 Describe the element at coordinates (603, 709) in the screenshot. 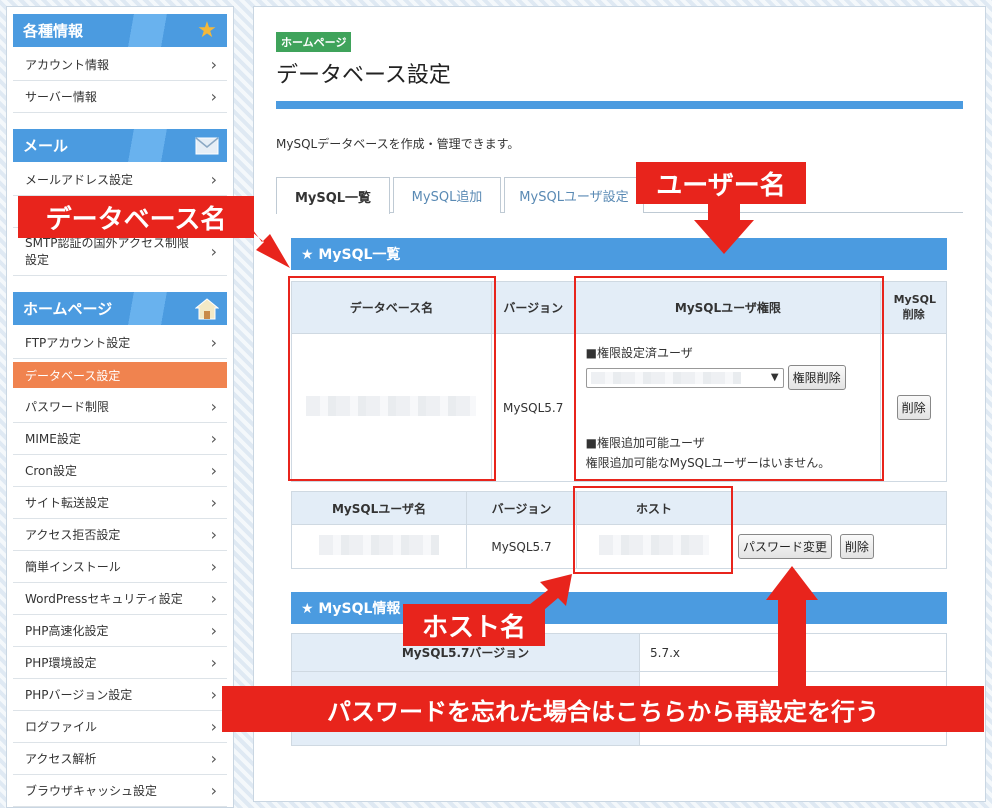

I see `annotation-password-note: パスワードを忘れた場合はこちらから再設定を行う` at that location.